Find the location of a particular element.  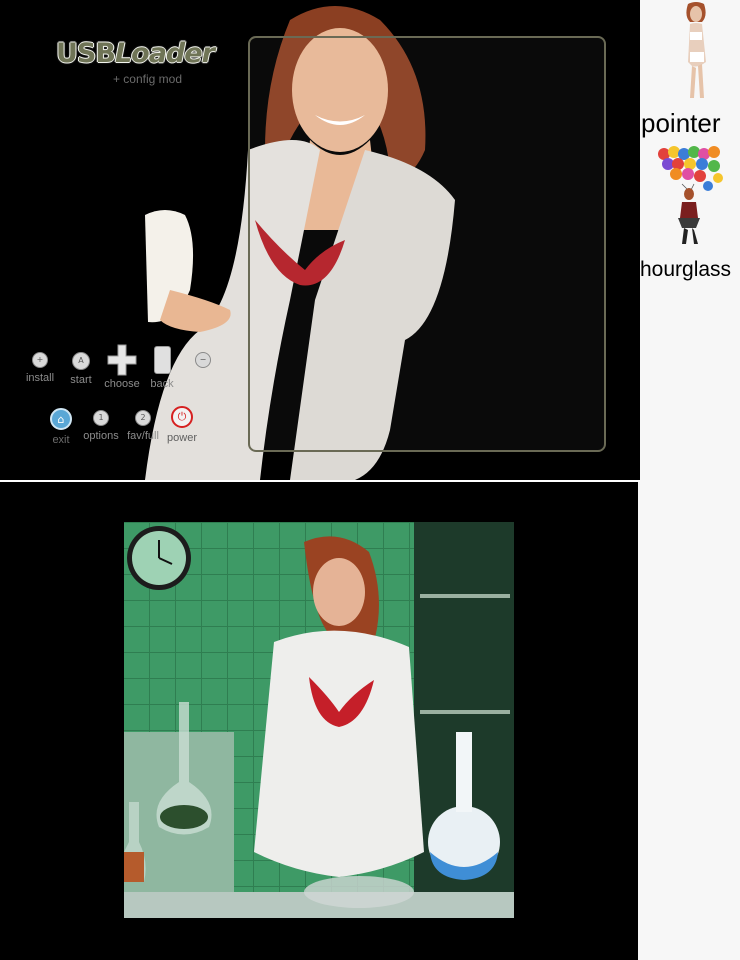

exit-control: ⌂ exit is located at coordinates (61, 427).